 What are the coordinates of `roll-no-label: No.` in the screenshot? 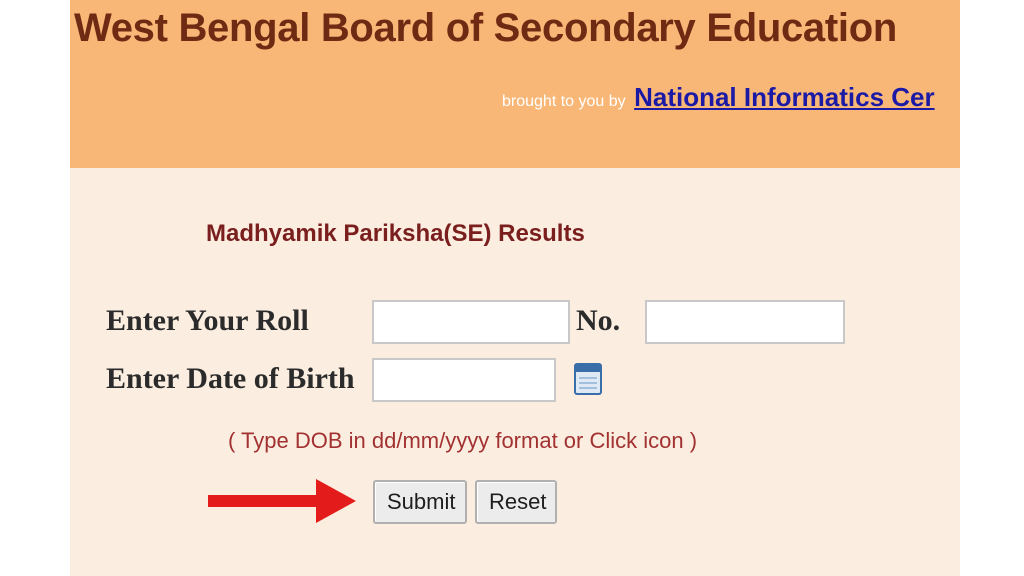 It's located at (598, 320).